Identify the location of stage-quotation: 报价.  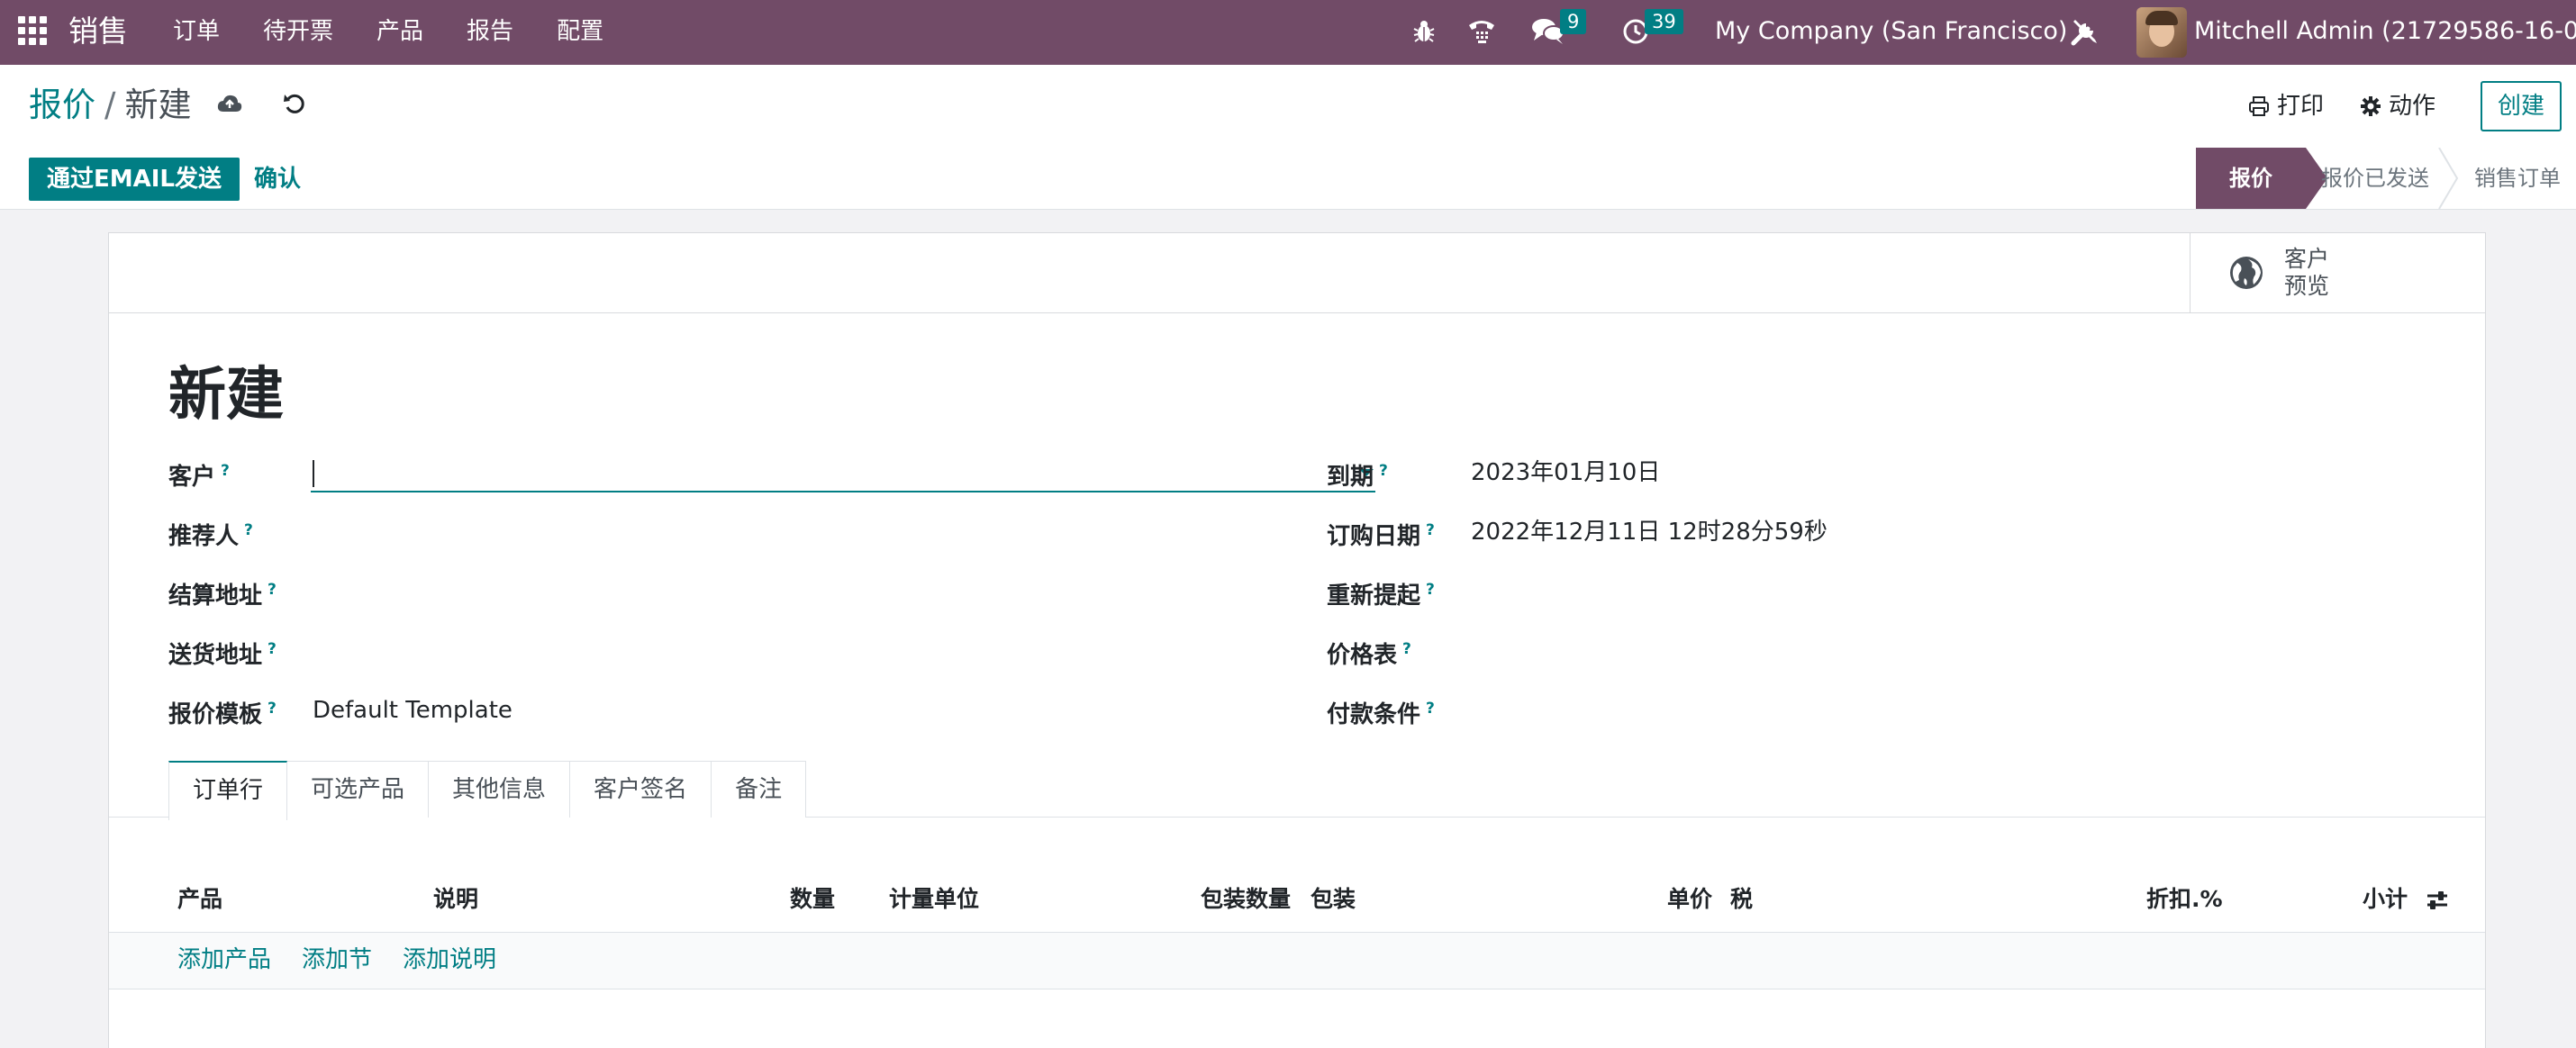
(2261, 178).